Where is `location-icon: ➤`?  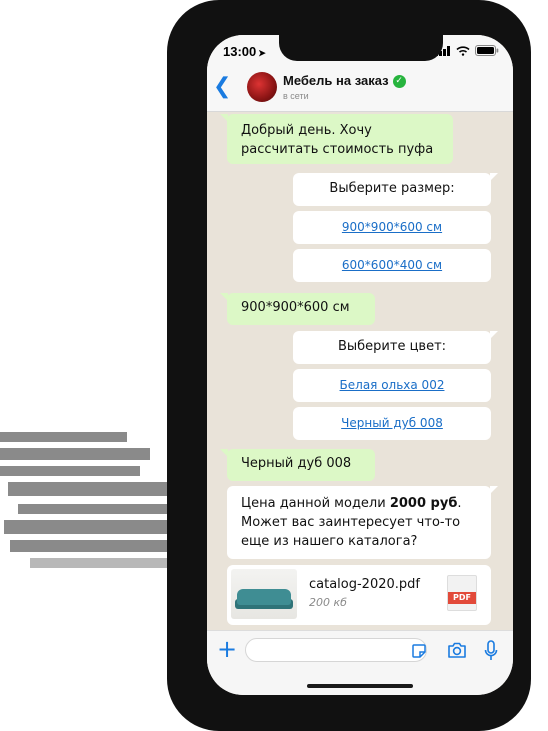 location-icon: ➤ is located at coordinates (262, 53).